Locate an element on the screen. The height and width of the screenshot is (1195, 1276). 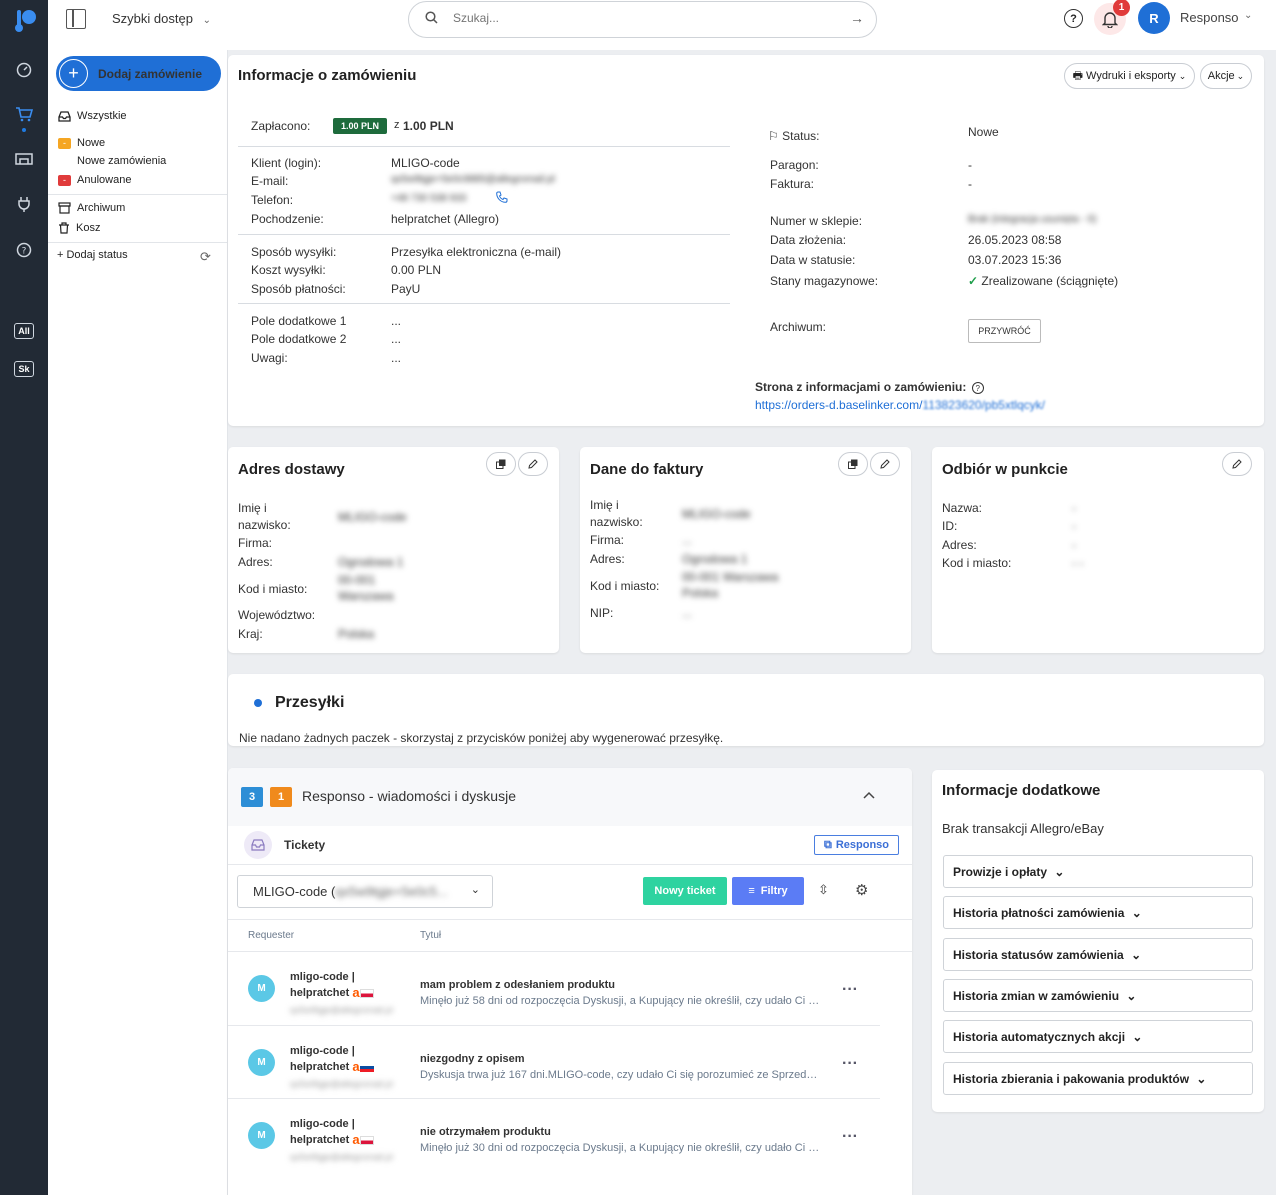
requester-select: MLIGO-code (qx5w9tgje+5e0c5... ⌄ is located at coordinates (365, 891).